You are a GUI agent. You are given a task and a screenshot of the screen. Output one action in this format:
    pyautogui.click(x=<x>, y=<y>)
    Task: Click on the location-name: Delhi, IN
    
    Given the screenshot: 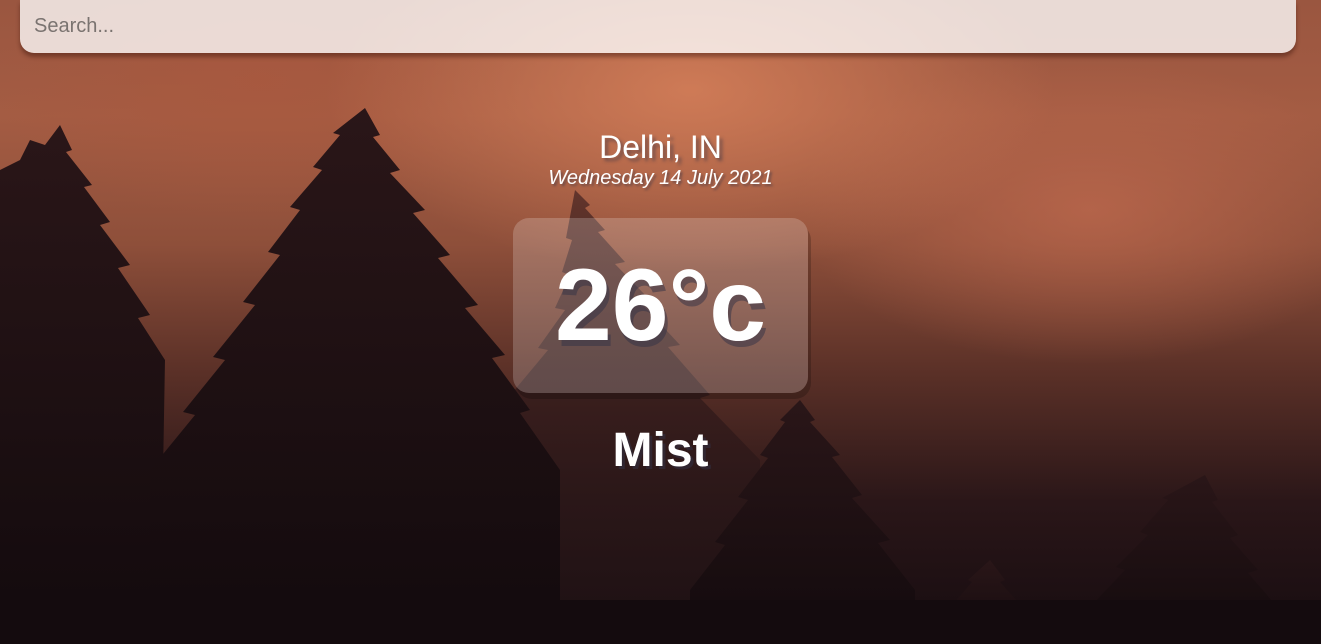 What is the action you would take?
    pyautogui.click(x=660, y=147)
    